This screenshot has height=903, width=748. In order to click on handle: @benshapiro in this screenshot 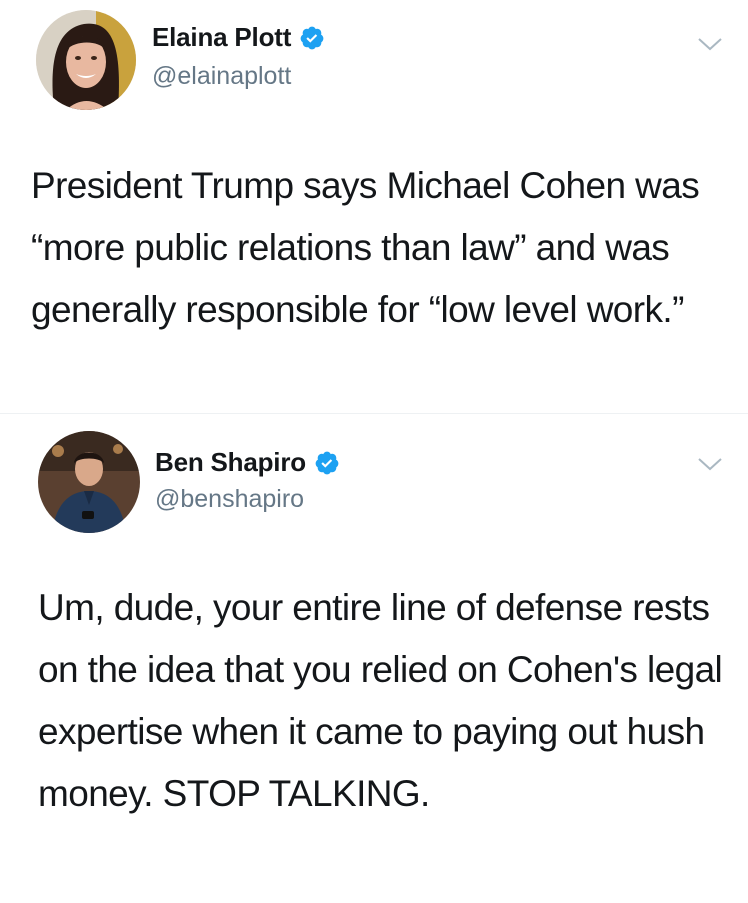, I will do `click(229, 499)`.